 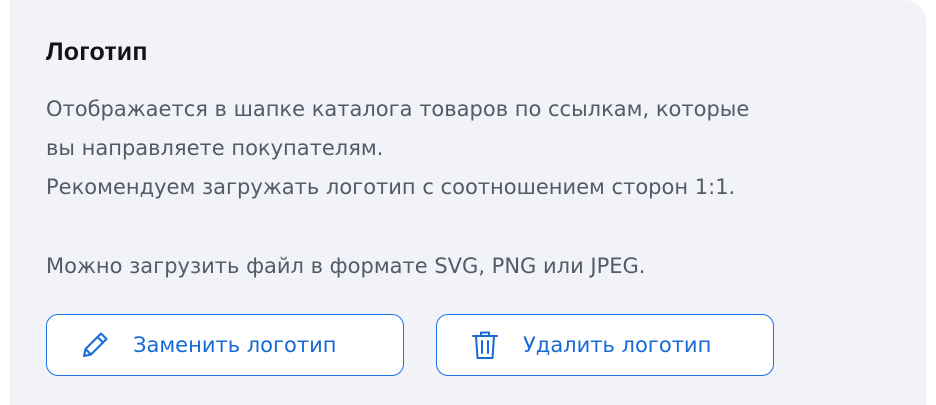 I want to click on pencil-icon, so click(x=95, y=345).